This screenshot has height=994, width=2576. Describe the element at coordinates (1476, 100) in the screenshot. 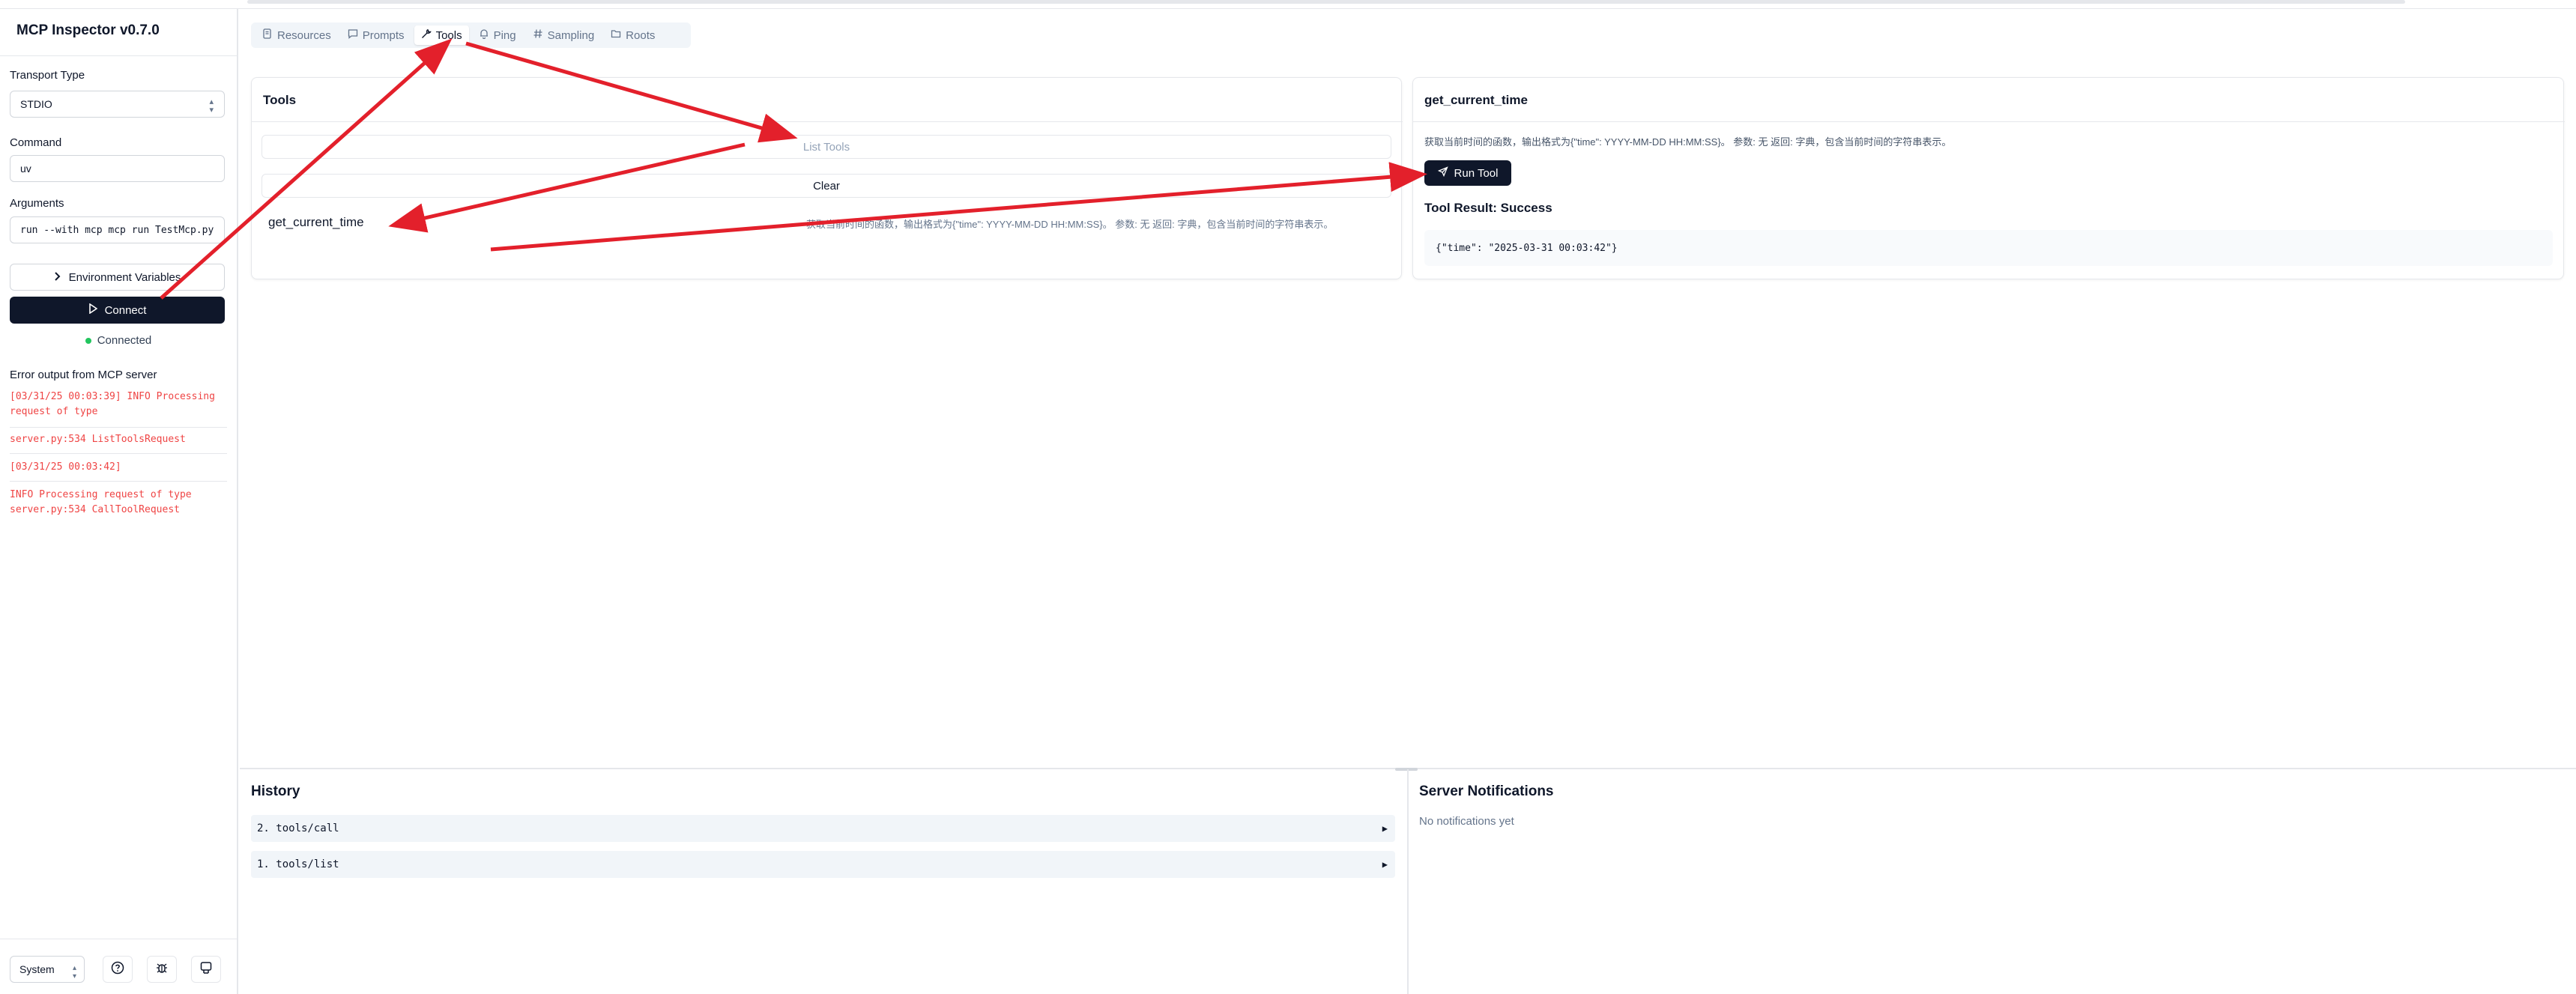

I see `tool-detail-title: get_current_time` at that location.